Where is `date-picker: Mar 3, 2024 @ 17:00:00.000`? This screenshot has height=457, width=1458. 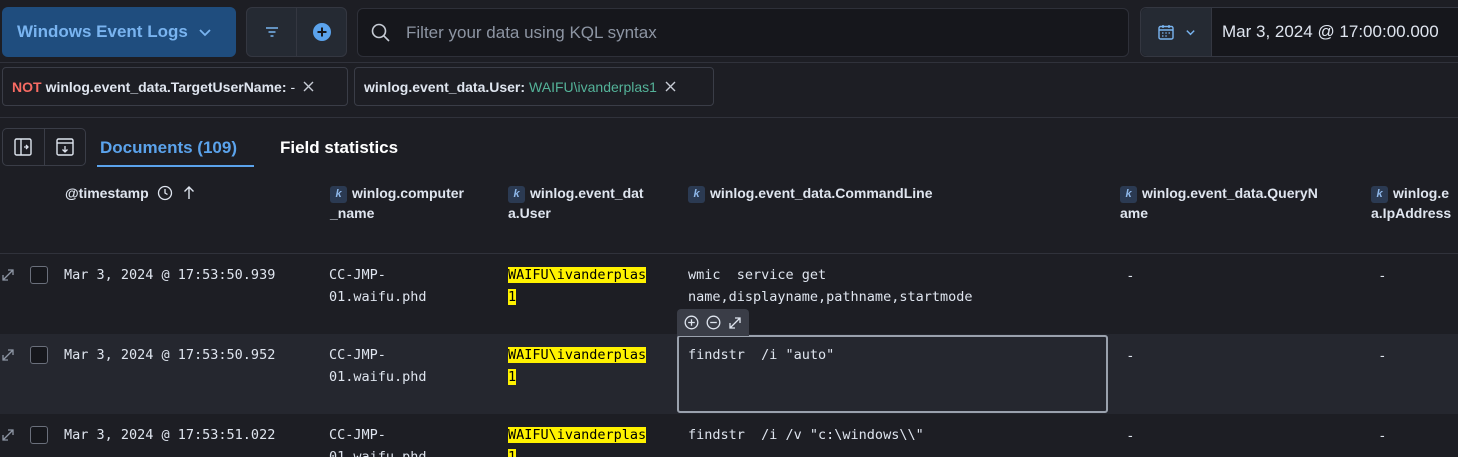
date-picker: Mar 3, 2024 @ 17:00:00.000 is located at coordinates (1299, 32).